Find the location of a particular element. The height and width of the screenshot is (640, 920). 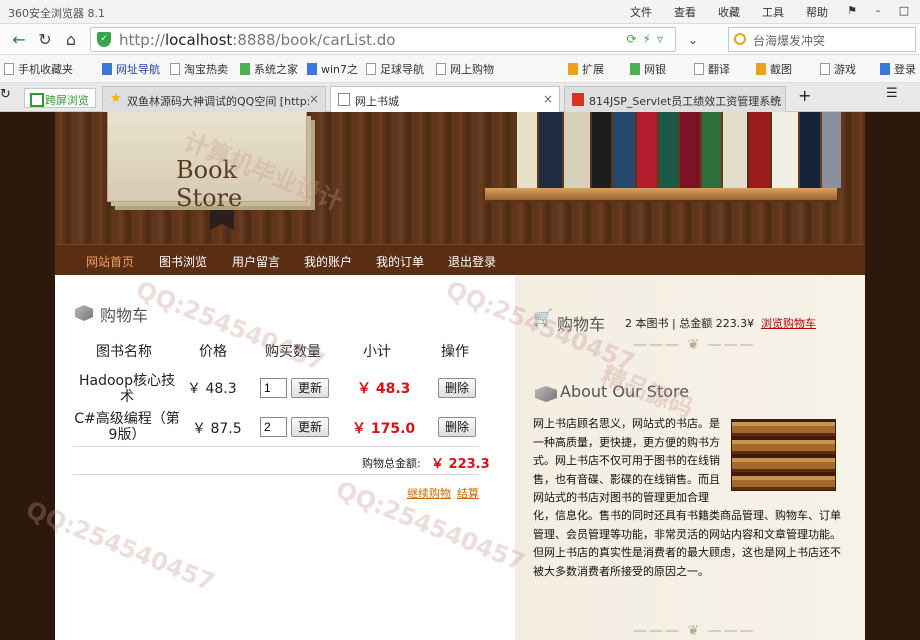

search-box: 台海爆发冲突 is located at coordinates (822, 39).